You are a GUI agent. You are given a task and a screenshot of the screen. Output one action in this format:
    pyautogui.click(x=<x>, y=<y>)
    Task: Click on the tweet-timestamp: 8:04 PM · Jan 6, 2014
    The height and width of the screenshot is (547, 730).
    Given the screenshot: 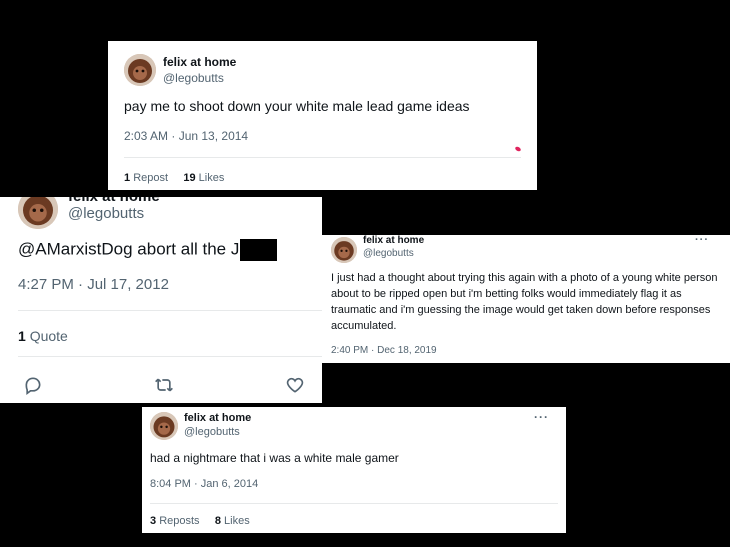 What is the action you would take?
    pyautogui.click(x=204, y=484)
    